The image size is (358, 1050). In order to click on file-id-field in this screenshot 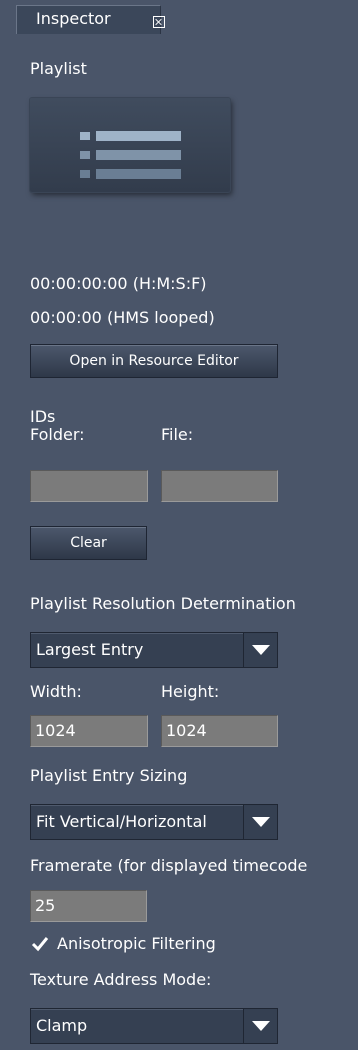, I will do `click(219, 486)`.